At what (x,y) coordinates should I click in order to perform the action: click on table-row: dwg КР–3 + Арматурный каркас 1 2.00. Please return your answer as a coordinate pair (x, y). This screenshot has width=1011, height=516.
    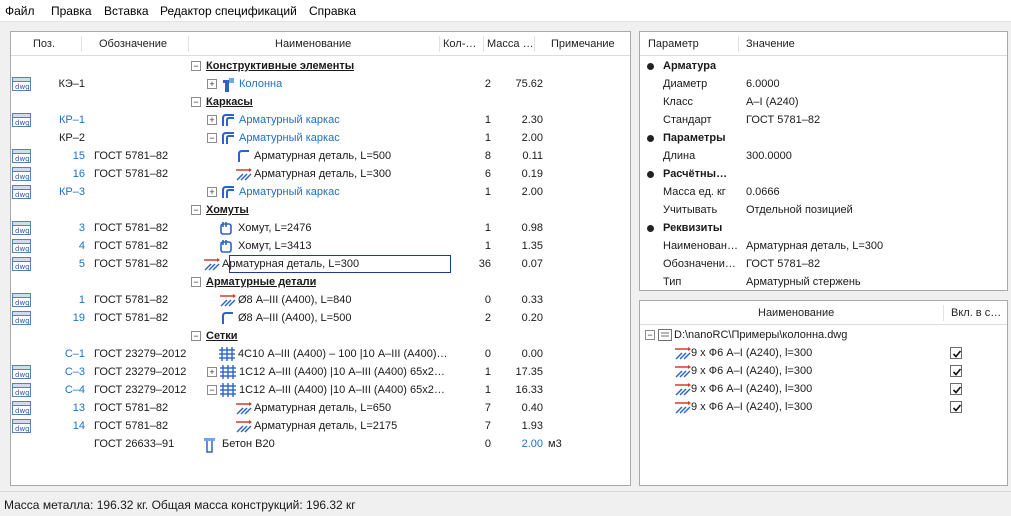
    Looking at the image, I should click on (320, 192).